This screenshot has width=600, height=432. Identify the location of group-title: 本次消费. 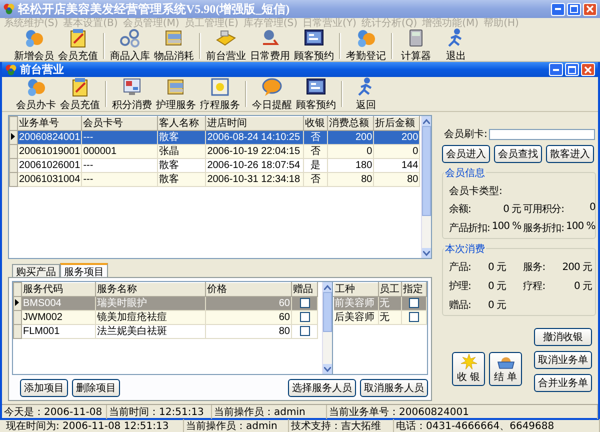
(465, 249).